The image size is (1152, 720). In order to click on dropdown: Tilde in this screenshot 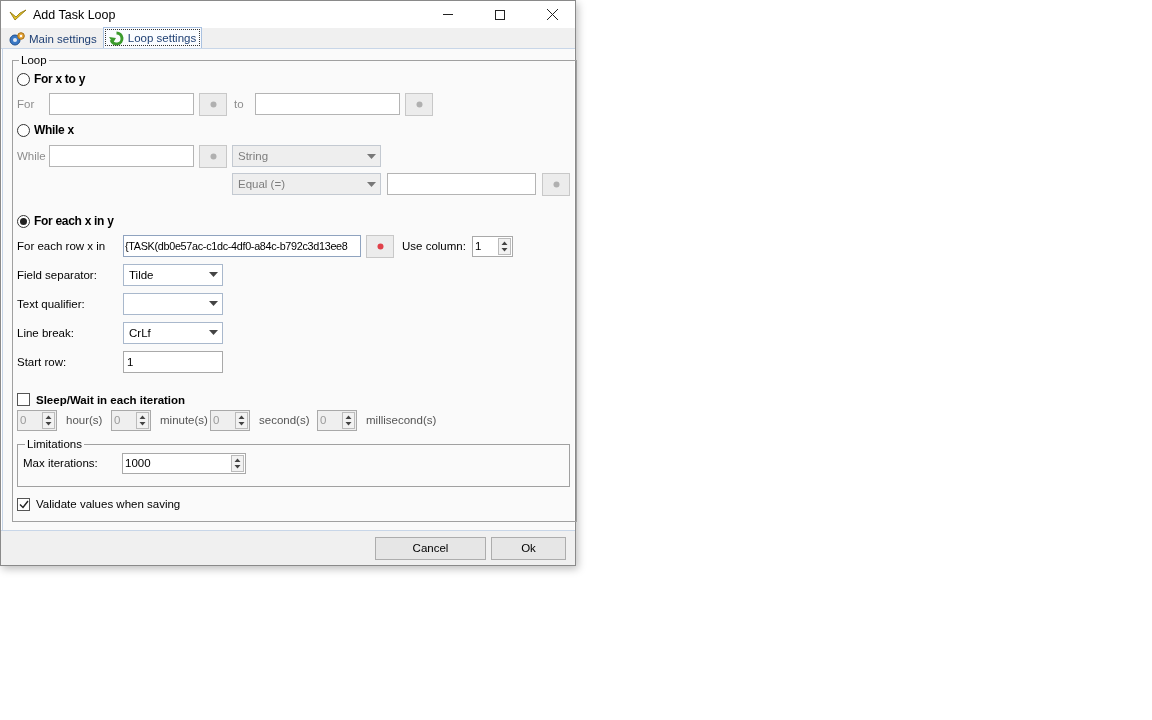, I will do `click(173, 274)`.